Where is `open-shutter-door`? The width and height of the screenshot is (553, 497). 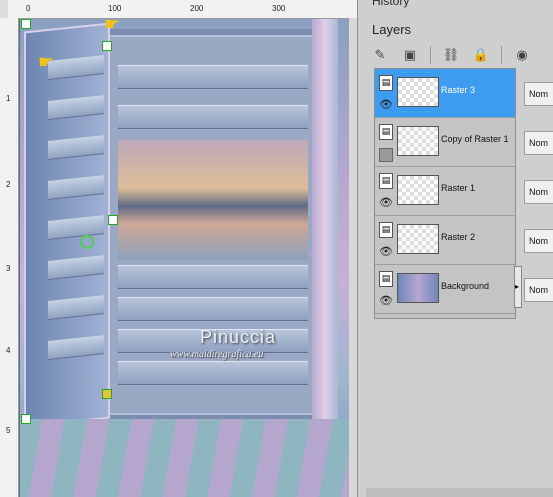
open-shutter-door is located at coordinates (67, 225).